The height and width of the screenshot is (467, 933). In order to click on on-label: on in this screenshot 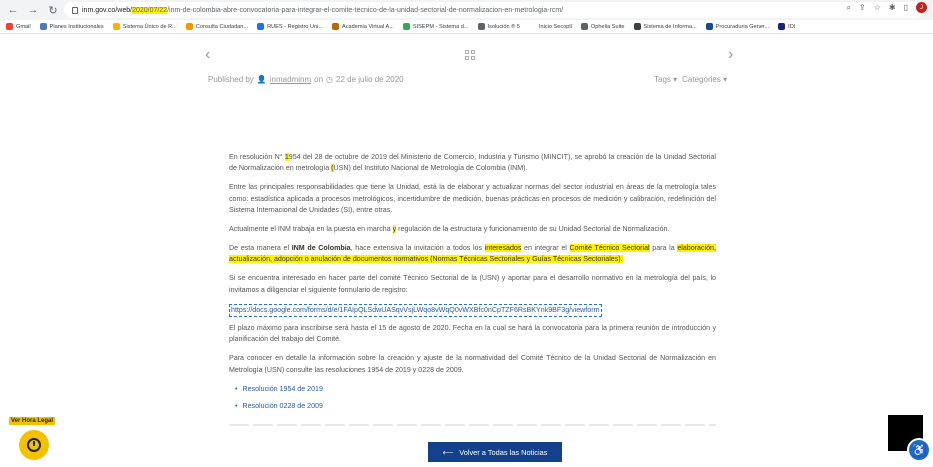, I will do `click(319, 79)`.